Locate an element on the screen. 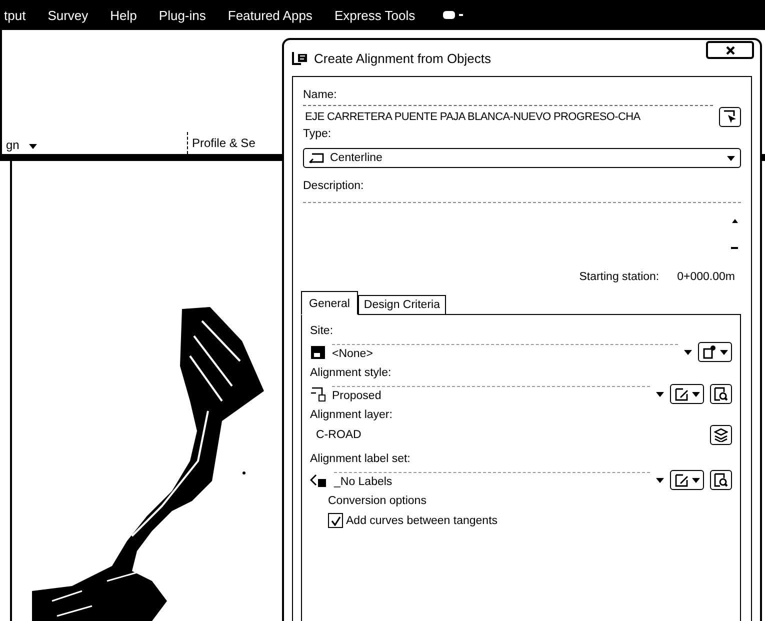 The image size is (765, 621). layers-icon is located at coordinates (721, 435).